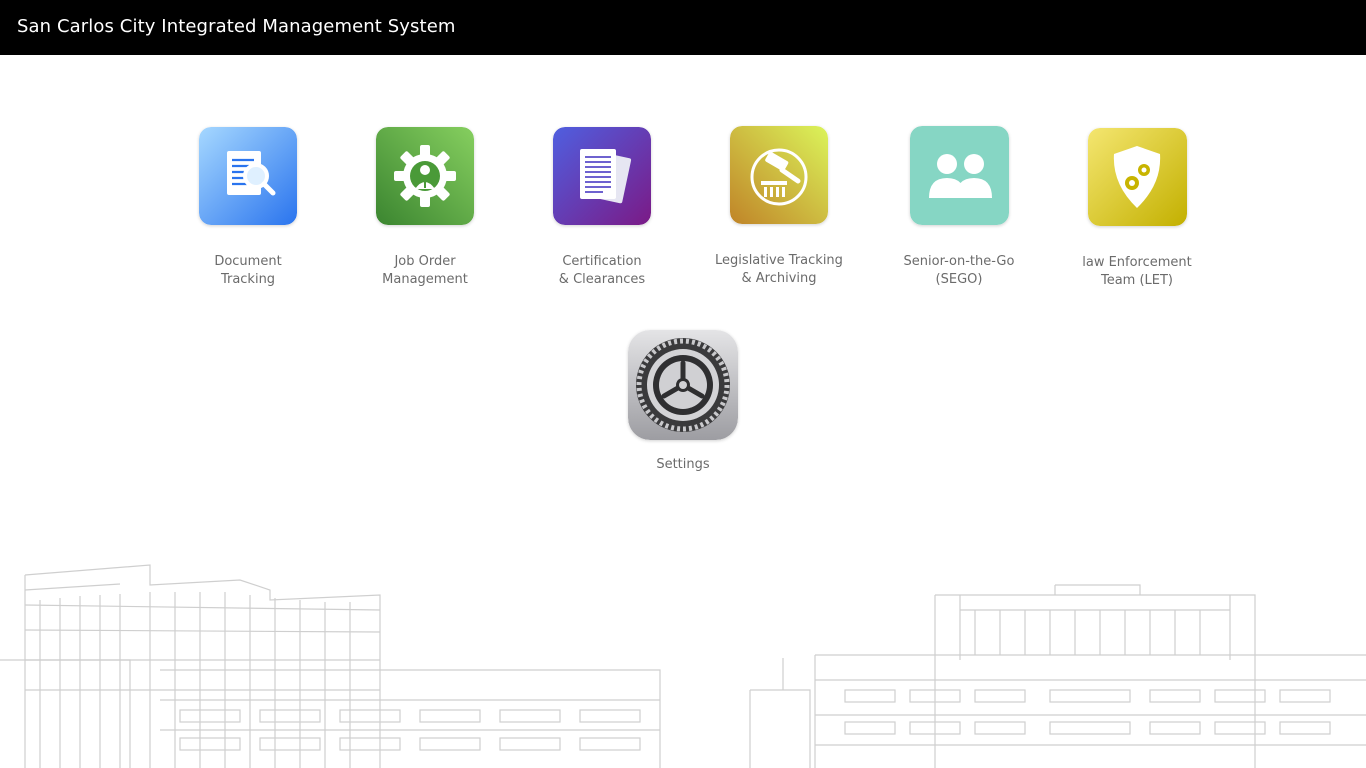  Describe the element at coordinates (1137, 177) in the screenshot. I see `shield-gears-icon` at that location.